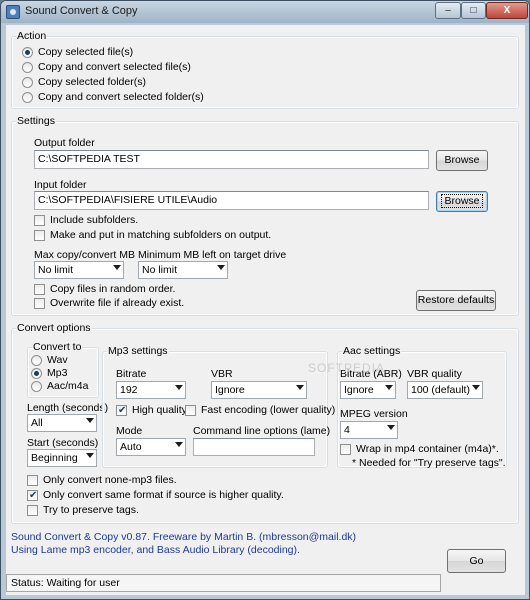 The width and height of the screenshot is (530, 600). Describe the element at coordinates (151, 390) in the screenshot. I see `mp3-bitrate-select: 192` at that location.